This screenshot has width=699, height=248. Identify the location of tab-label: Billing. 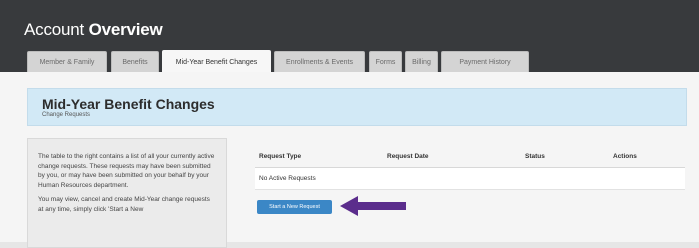
(421, 62).